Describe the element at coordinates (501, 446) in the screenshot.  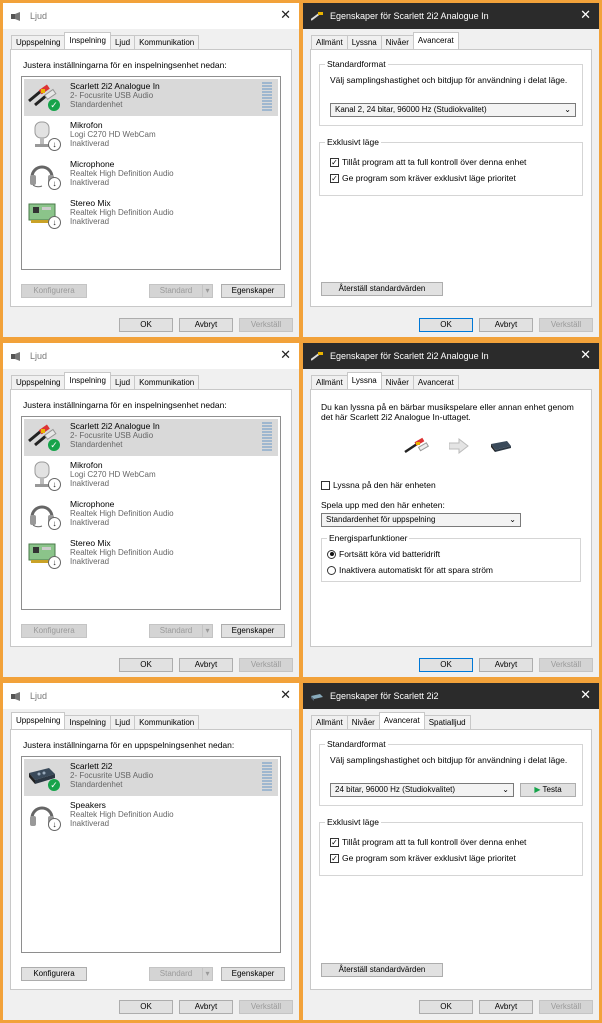
I see `audio-interface-icon` at that location.